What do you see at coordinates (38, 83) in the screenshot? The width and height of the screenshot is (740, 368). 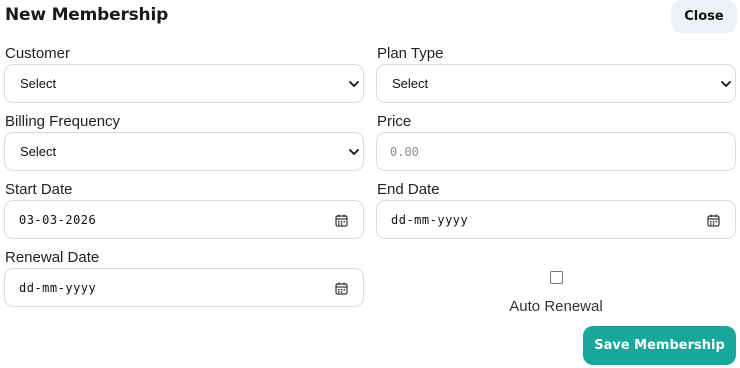 I see `customer-select-value: Select` at bounding box center [38, 83].